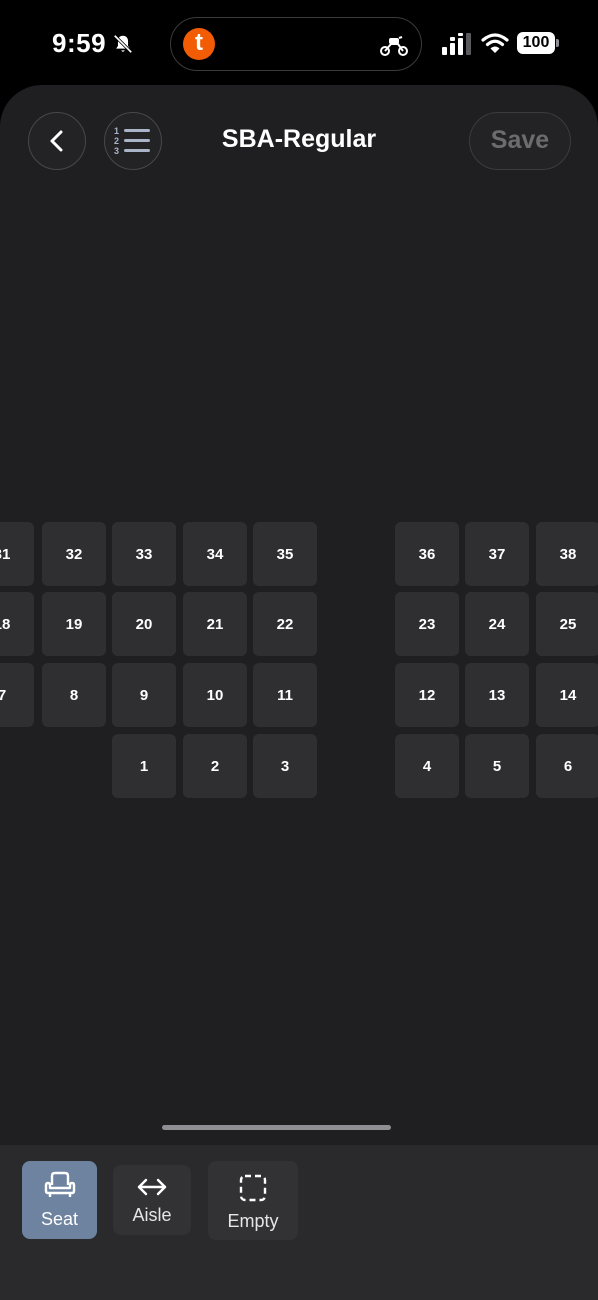  Describe the element at coordinates (276, 1127) in the screenshot. I see `scroll-indicator` at that location.